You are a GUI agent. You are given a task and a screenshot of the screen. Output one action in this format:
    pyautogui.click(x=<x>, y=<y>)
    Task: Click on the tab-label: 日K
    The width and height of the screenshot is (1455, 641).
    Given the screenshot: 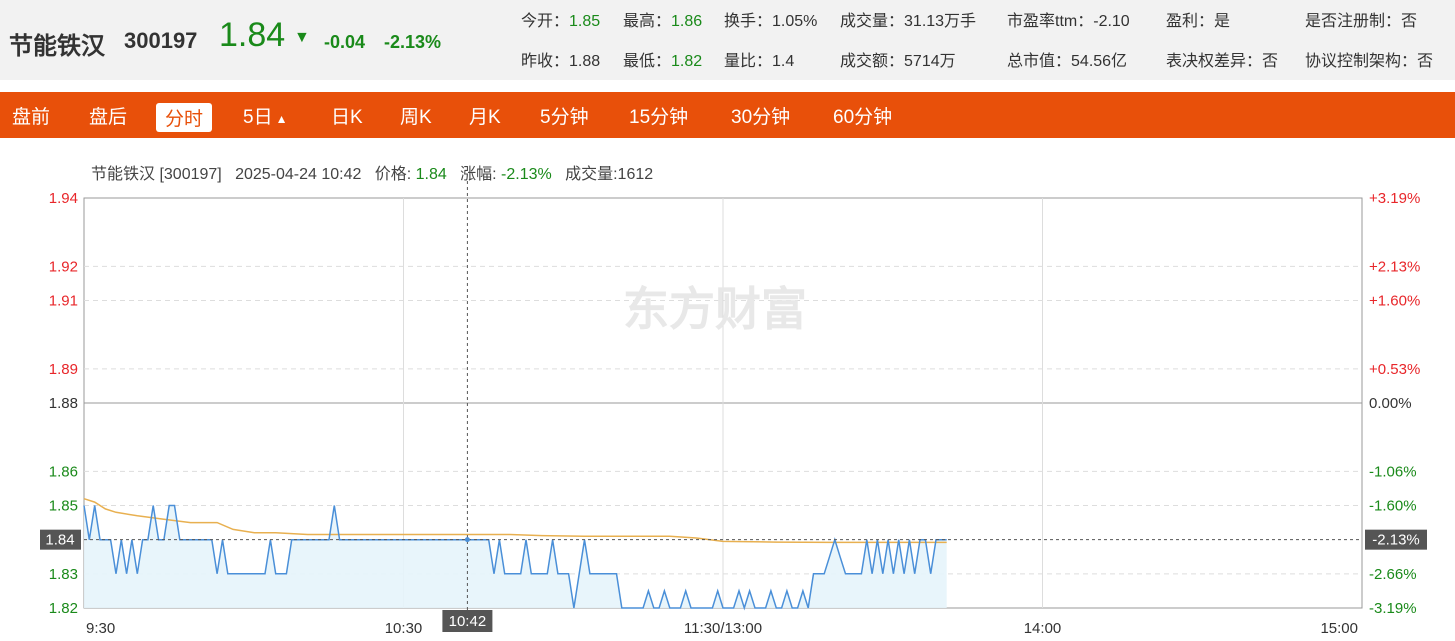 What is the action you would take?
    pyautogui.click(x=347, y=117)
    